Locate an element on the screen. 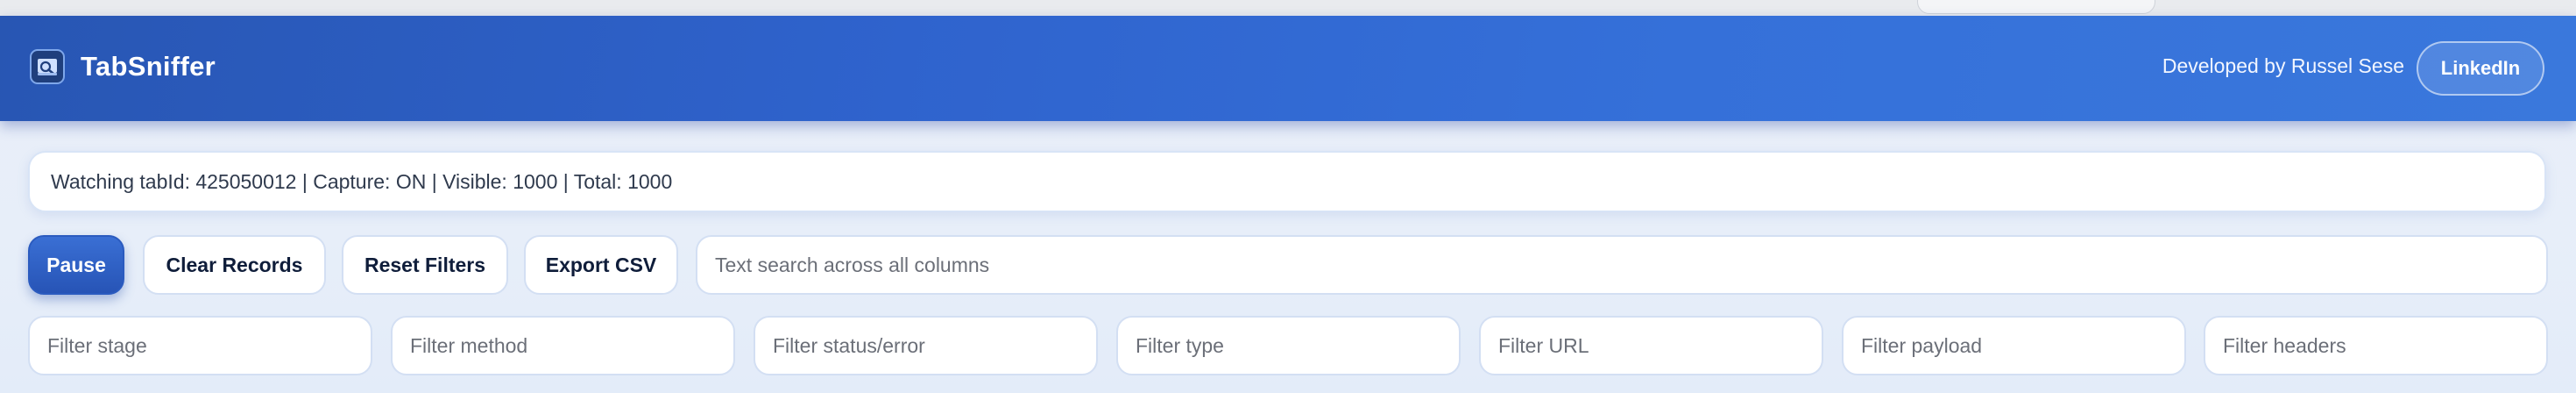 The width and height of the screenshot is (2576, 393). filter-type-input is located at coordinates (1288, 345).